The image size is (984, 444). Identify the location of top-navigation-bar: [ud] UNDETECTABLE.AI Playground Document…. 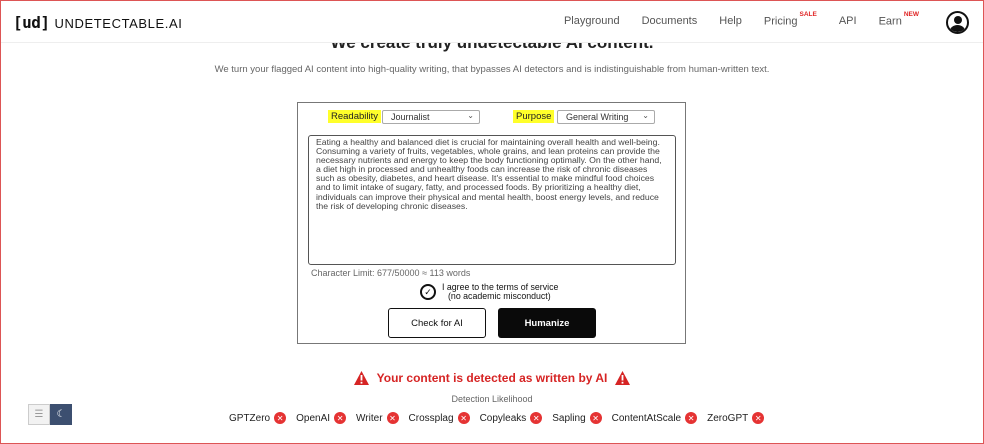
(492, 22).